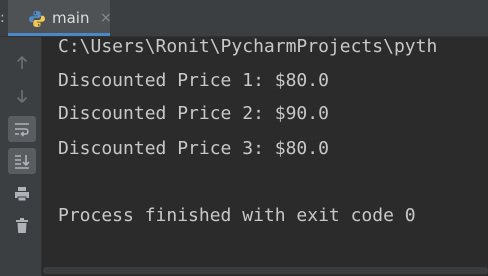 The height and width of the screenshot is (276, 488). I want to click on print-icon, so click(22, 194).